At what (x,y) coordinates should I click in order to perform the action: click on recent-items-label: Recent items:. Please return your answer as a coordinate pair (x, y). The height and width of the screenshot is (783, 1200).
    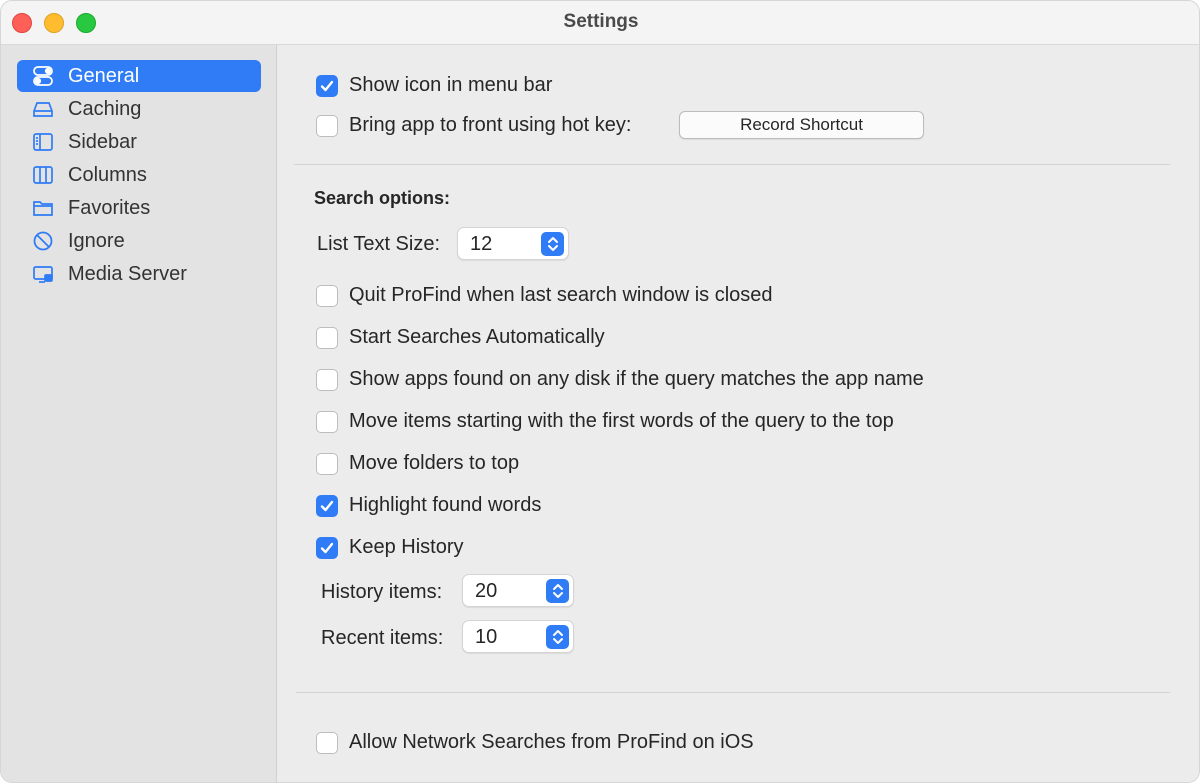
    Looking at the image, I should click on (382, 638).